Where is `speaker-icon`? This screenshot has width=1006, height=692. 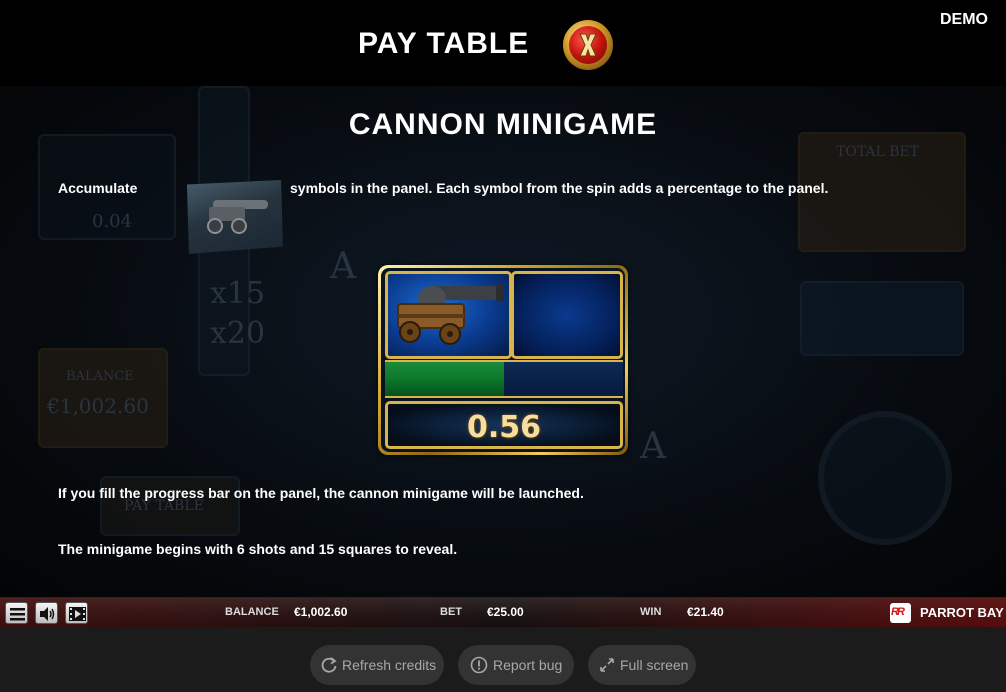 speaker-icon is located at coordinates (47, 614).